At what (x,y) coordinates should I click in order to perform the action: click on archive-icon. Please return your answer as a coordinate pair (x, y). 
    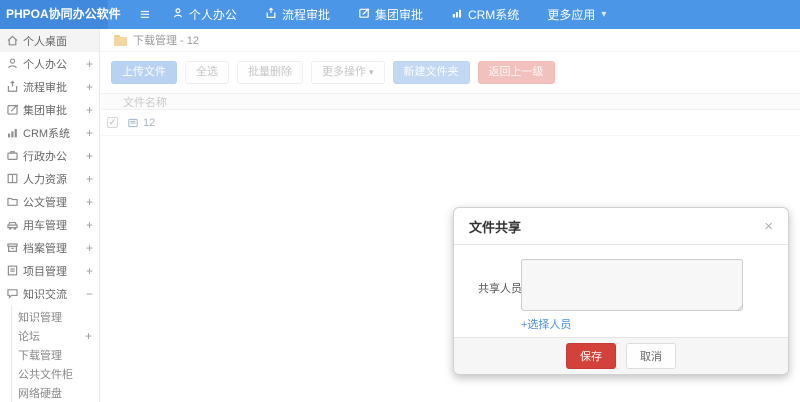
    Looking at the image, I should click on (12, 247).